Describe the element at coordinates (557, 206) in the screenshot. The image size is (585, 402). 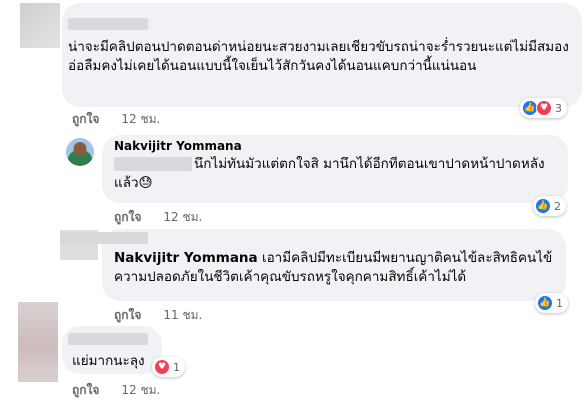
I see `reaction-count: 2` at that location.